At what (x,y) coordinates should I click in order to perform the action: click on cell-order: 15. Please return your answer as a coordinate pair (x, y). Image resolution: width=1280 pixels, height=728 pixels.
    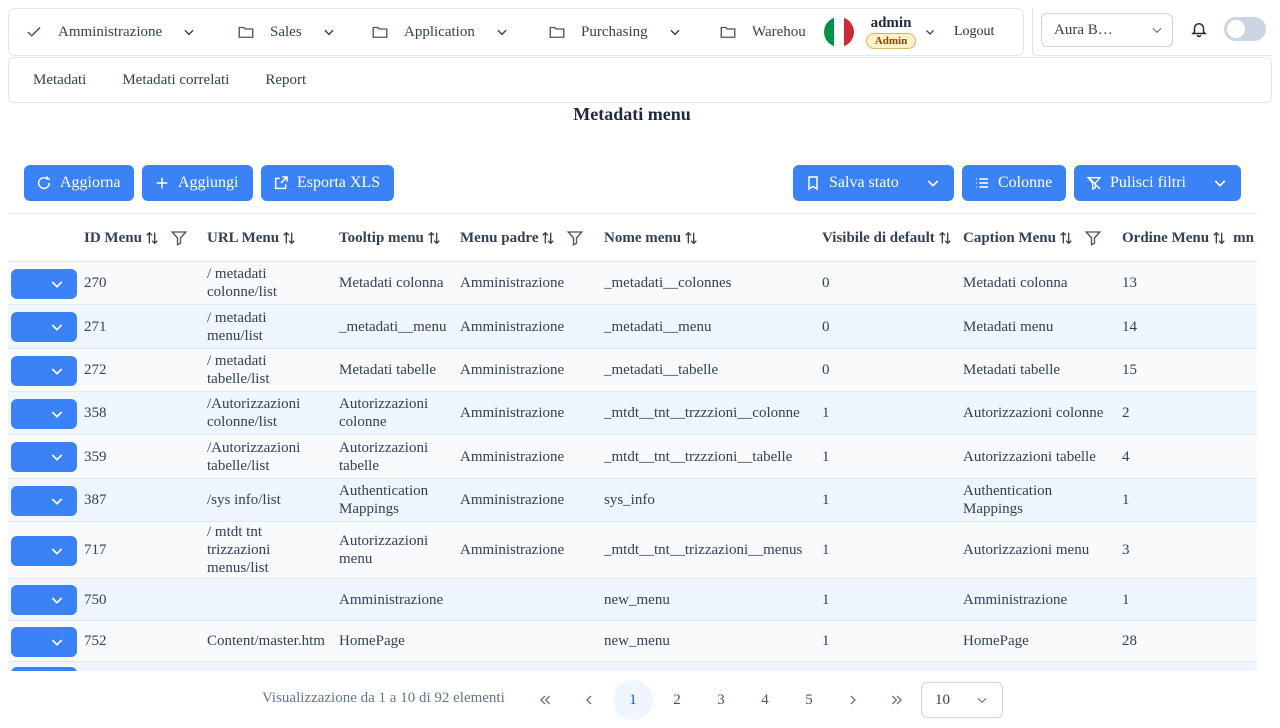
    Looking at the image, I should click on (1129, 370).